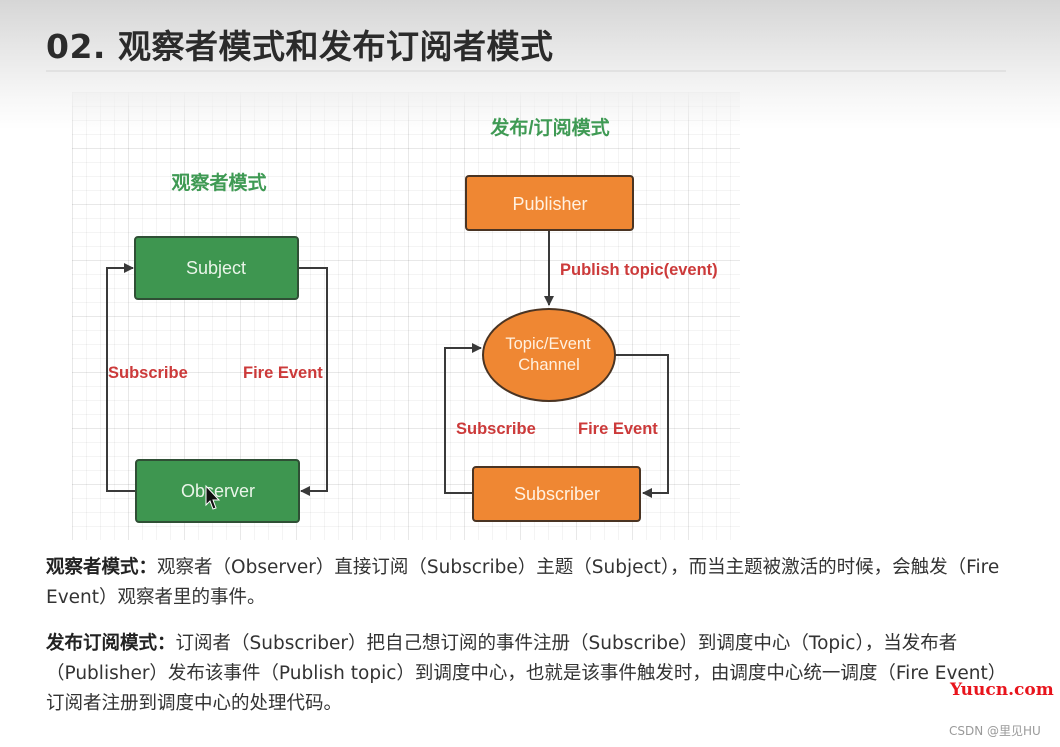 The height and width of the screenshot is (747, 1060). What do you see at coordinates (548, 365) in the screenshot?
I see `channel-label-line2: Channel` at bounding box center [548, 365].